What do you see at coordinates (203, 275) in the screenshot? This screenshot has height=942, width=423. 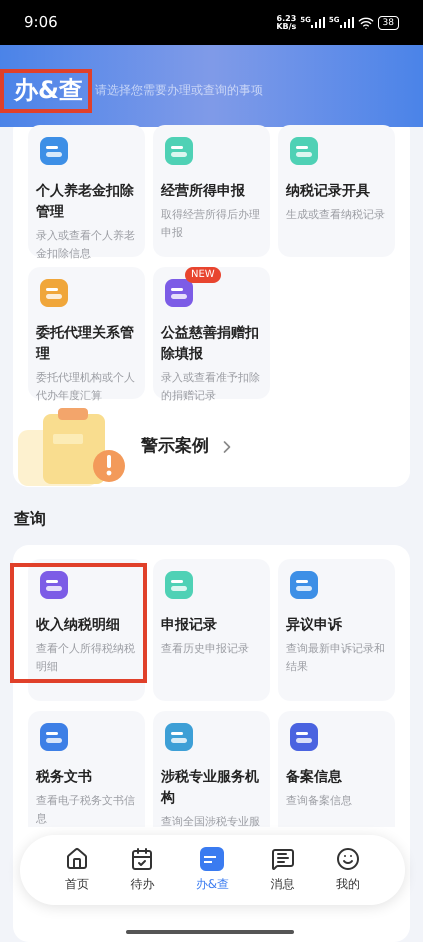 I see `new-badge: NEW` at bounding box center [203, 275].